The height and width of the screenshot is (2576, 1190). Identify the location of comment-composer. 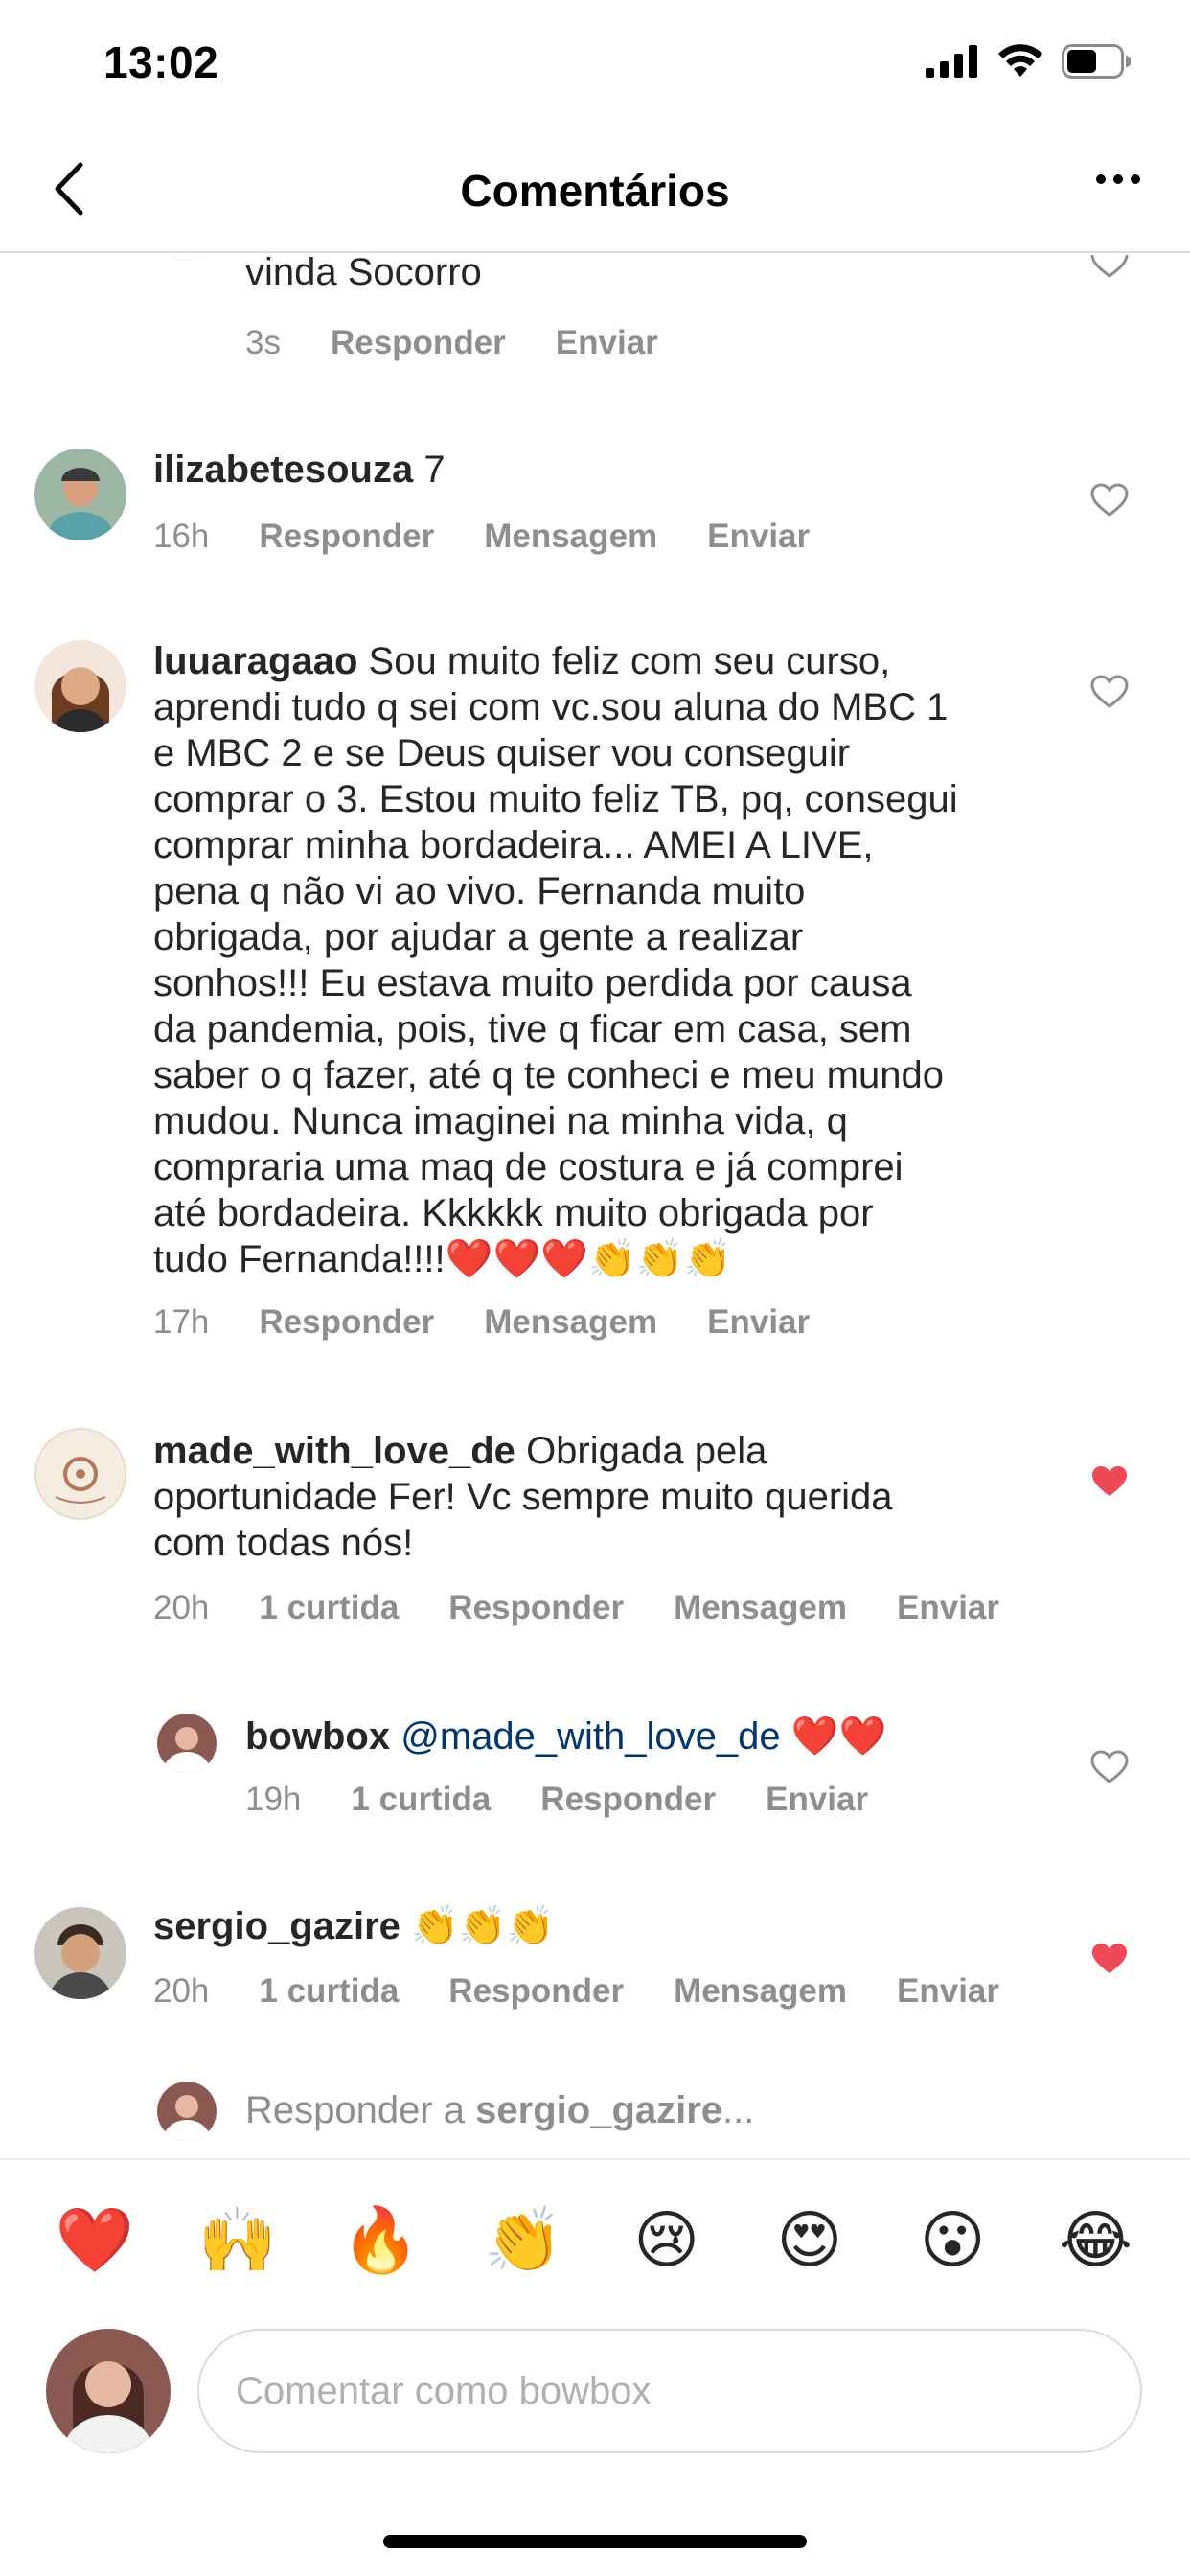
(595, 2395).